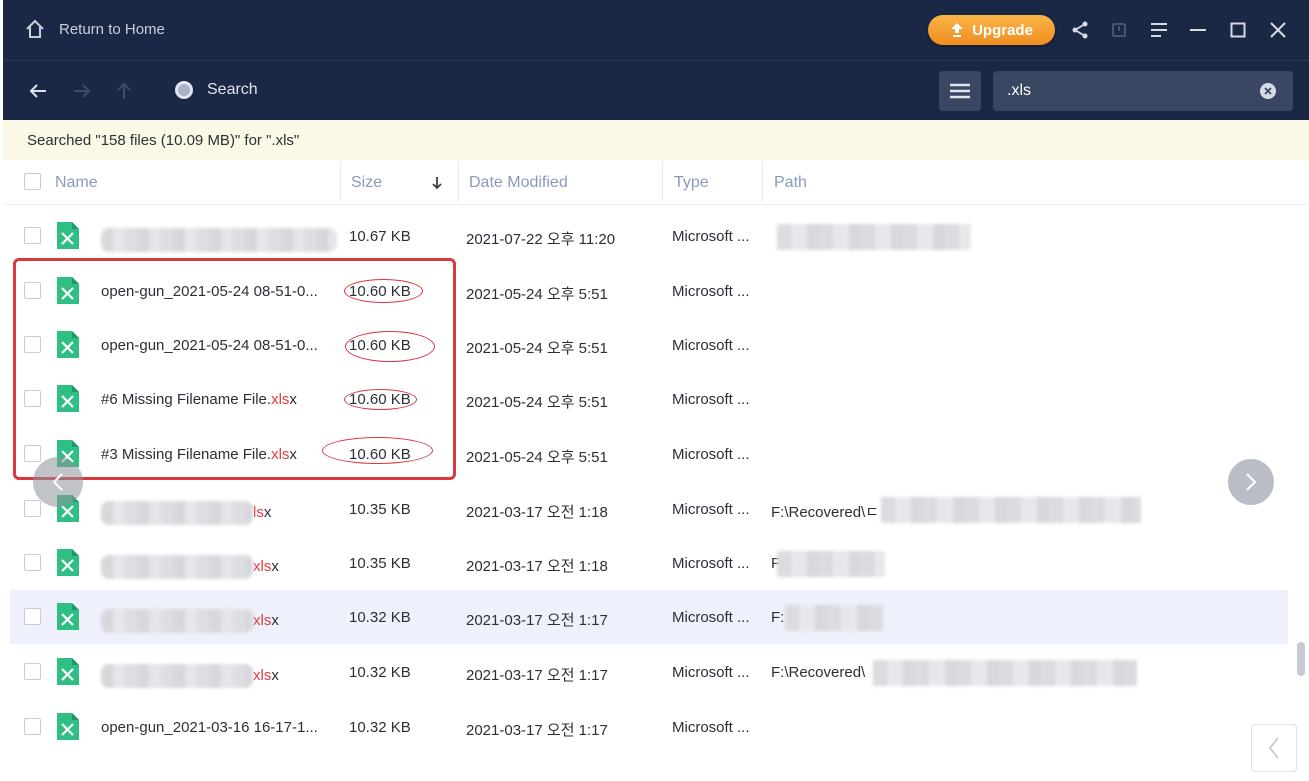  I want to click on back-button, so click(38, 91).